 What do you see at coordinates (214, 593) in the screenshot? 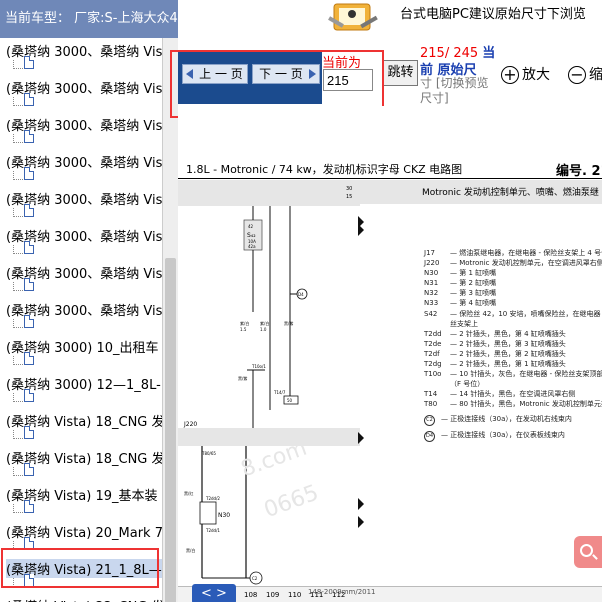
I see `bottom-page-nav: < >` at bounding box center [214, 593].